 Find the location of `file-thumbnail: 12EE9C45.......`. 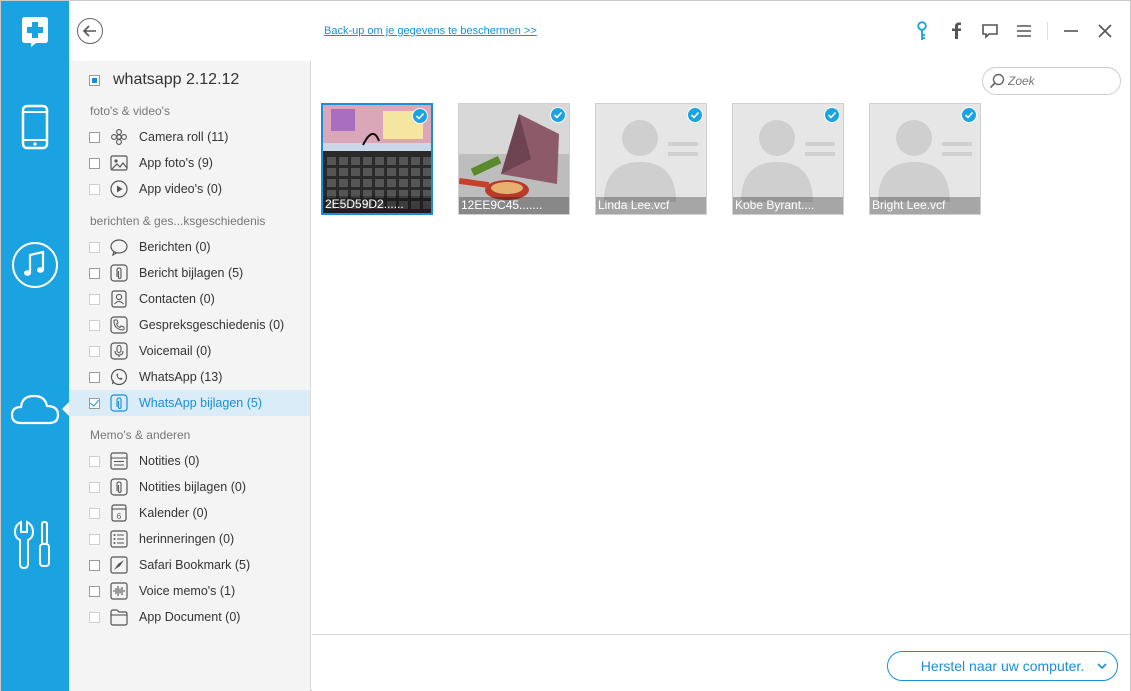

file-thumbnail: 12EE9C45....... is located at coordinates (514, 159).